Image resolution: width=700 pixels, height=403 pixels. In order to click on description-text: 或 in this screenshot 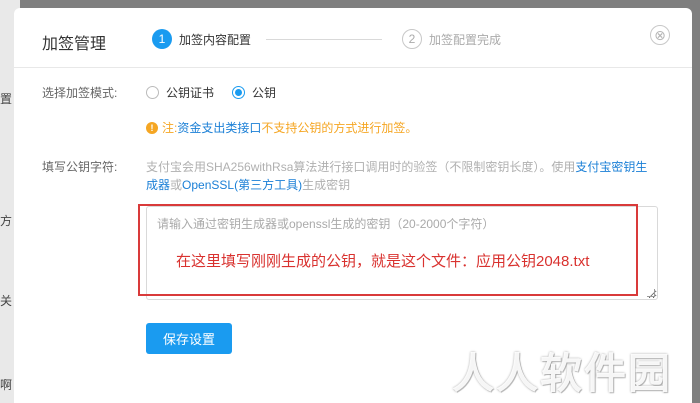, I will do `click(176, 185)`.